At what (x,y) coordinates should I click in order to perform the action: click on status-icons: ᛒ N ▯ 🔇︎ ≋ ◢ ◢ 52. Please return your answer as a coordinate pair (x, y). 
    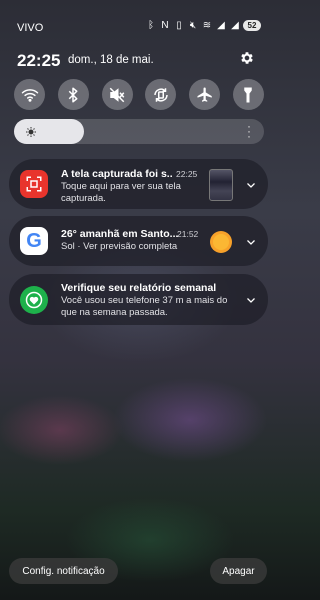
    Looking at the image, I should click on (203, 25).